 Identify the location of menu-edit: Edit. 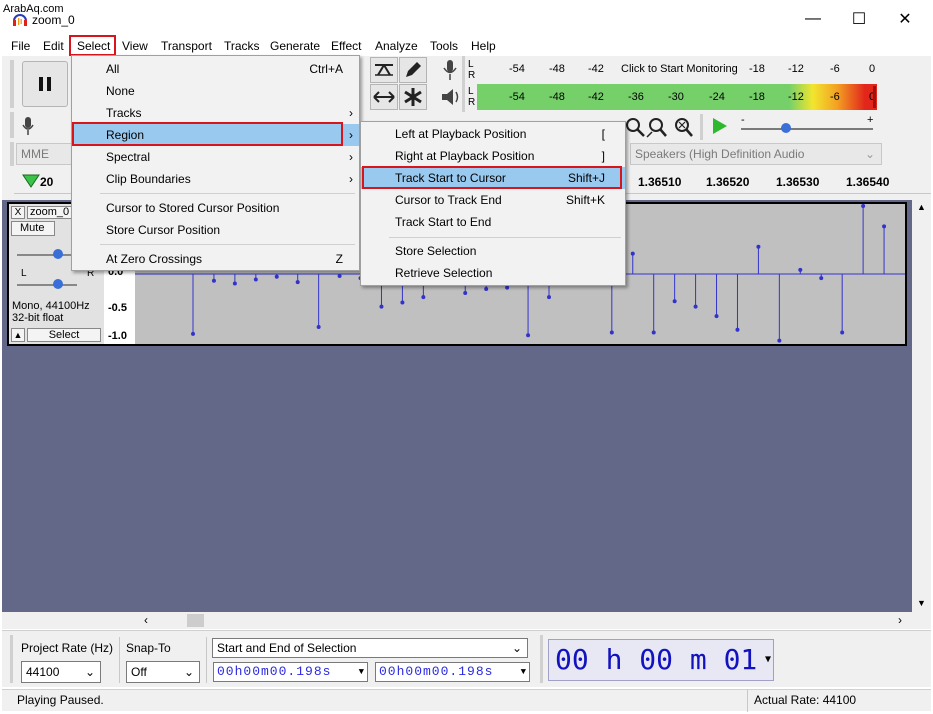
(53, 46).